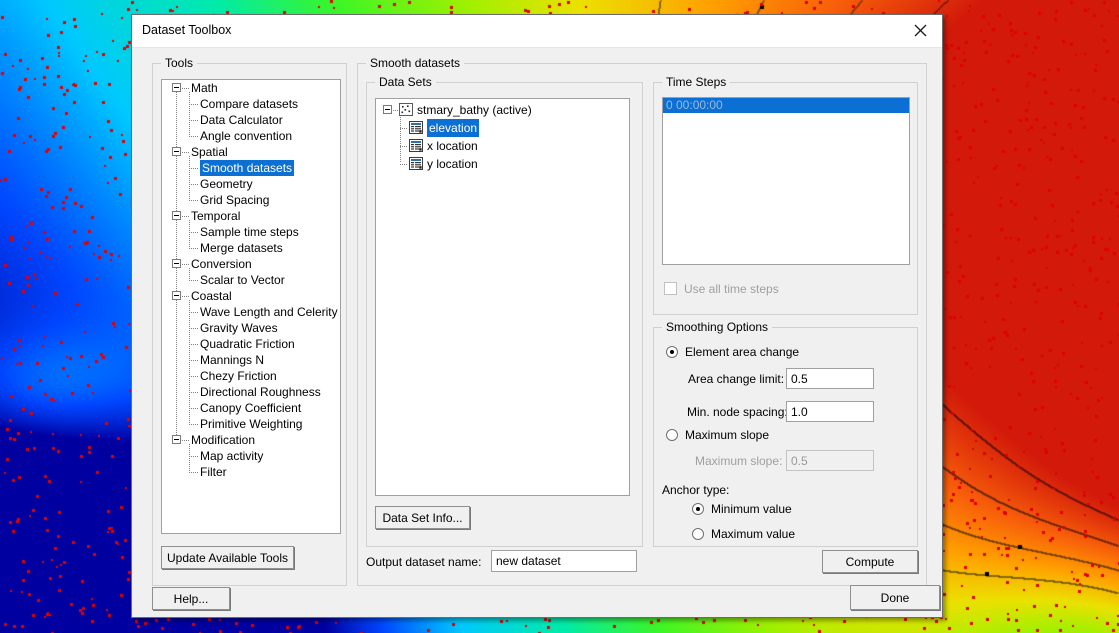  I want to click on update-available-tools-label: Update Available Tools, so click(227, 557).